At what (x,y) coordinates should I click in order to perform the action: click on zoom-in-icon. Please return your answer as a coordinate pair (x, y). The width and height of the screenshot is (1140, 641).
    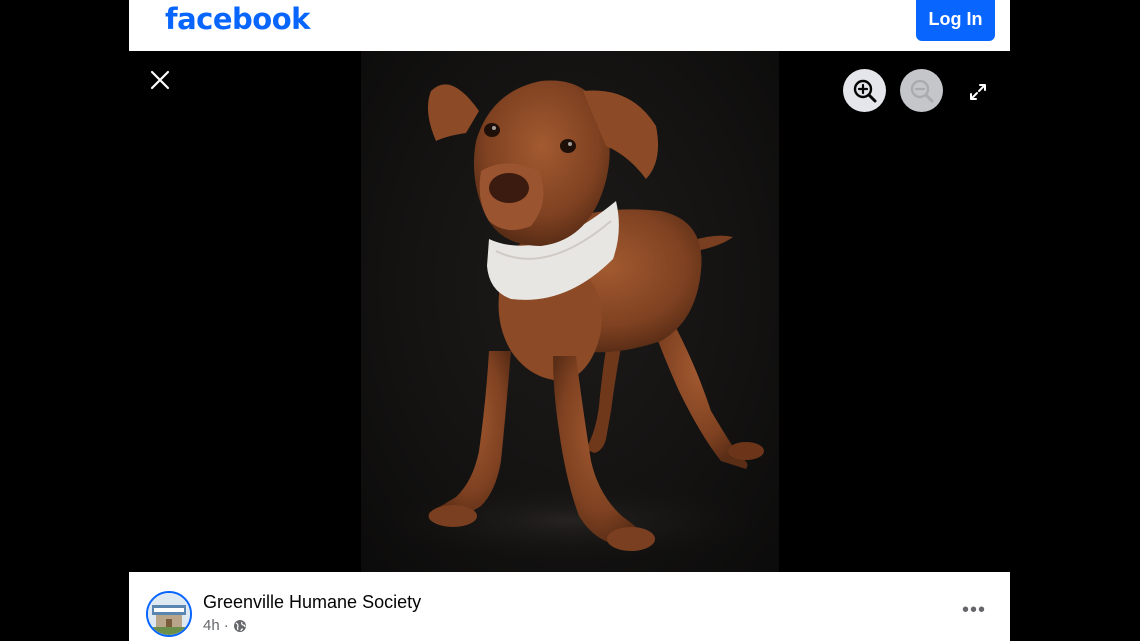
    Looking at the image, I should click on (864, 90).